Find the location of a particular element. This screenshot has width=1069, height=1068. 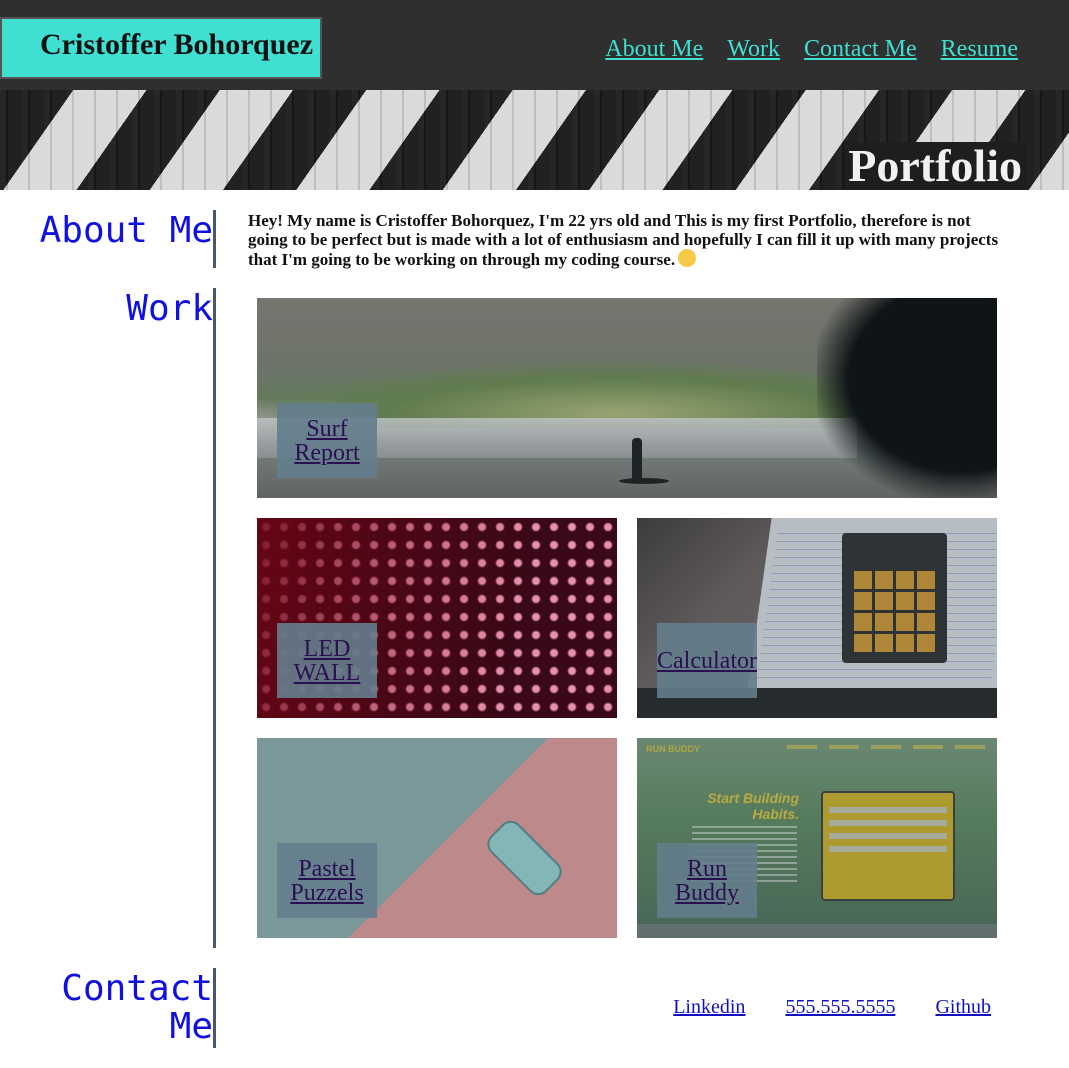

main-nav: About Me Work Contact Me Resume is located at coordinates (811, 49).